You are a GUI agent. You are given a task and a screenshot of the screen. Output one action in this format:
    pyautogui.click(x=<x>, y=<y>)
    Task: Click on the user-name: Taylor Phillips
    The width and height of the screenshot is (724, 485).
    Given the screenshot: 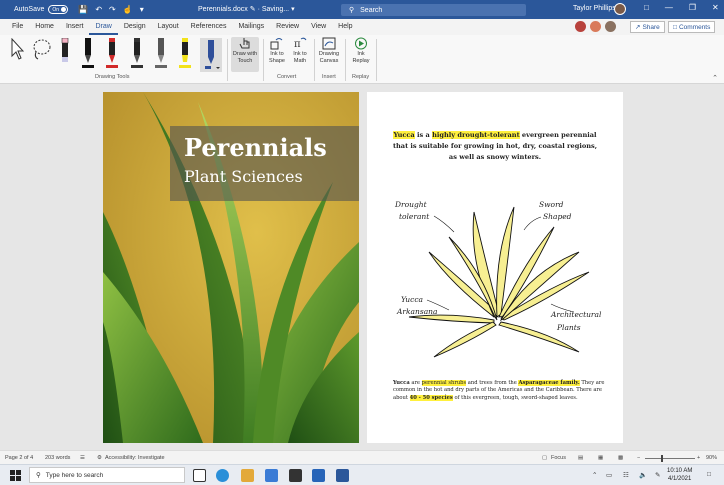 What is the action you would take?
    pyautogui.click(x=594, y=8)
    